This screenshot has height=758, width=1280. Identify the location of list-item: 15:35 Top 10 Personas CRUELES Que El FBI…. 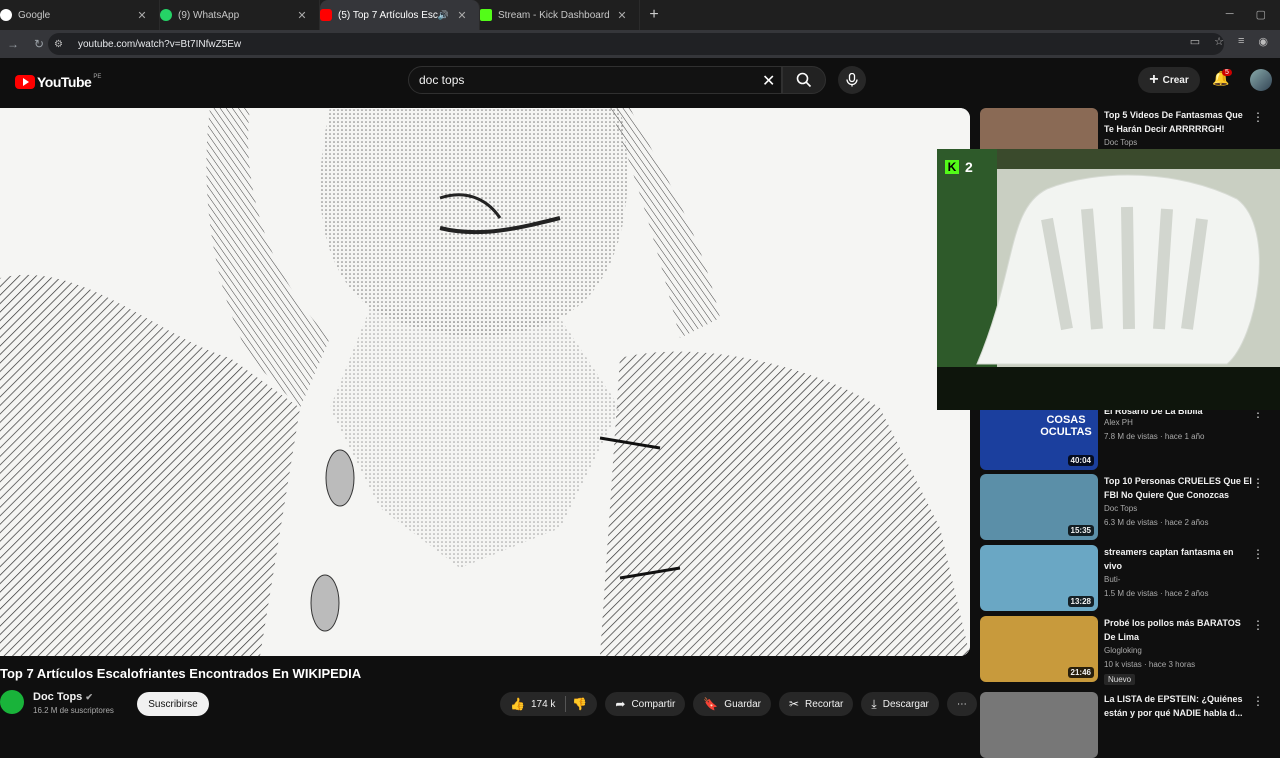
(1130, 507).